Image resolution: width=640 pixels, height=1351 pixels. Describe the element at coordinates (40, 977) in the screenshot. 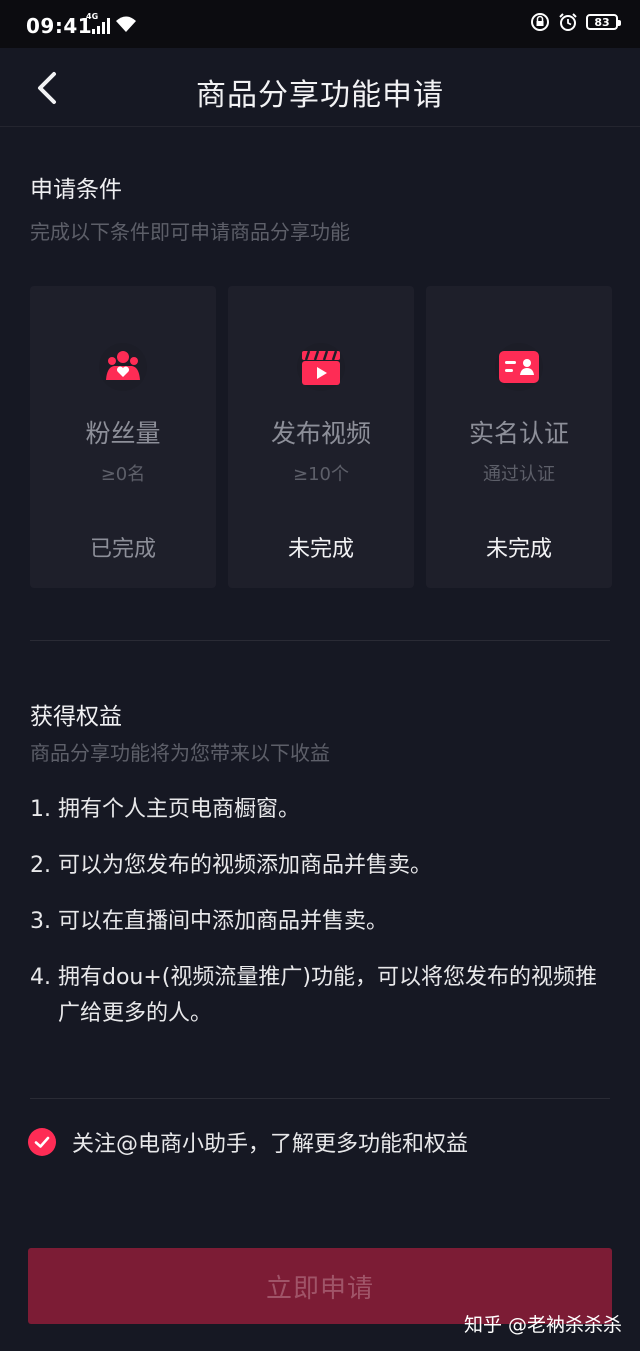

I see `list-item-number: 4.` at that location.